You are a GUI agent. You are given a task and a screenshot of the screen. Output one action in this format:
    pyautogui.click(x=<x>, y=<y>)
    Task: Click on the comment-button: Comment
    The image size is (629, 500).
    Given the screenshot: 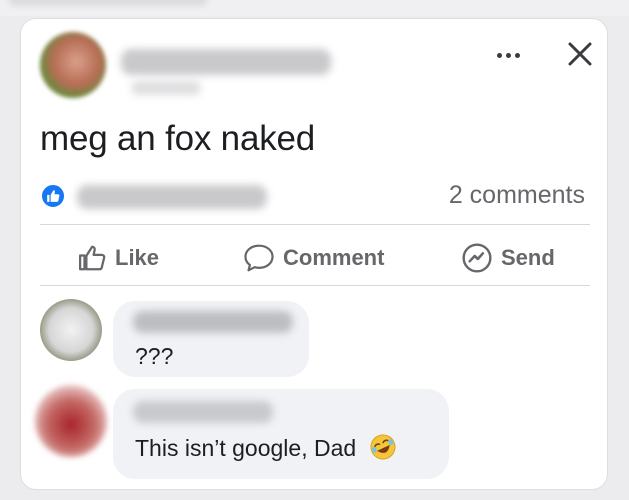 What is the action you would take?
    pyautogui.click(x=313, y=258)
    